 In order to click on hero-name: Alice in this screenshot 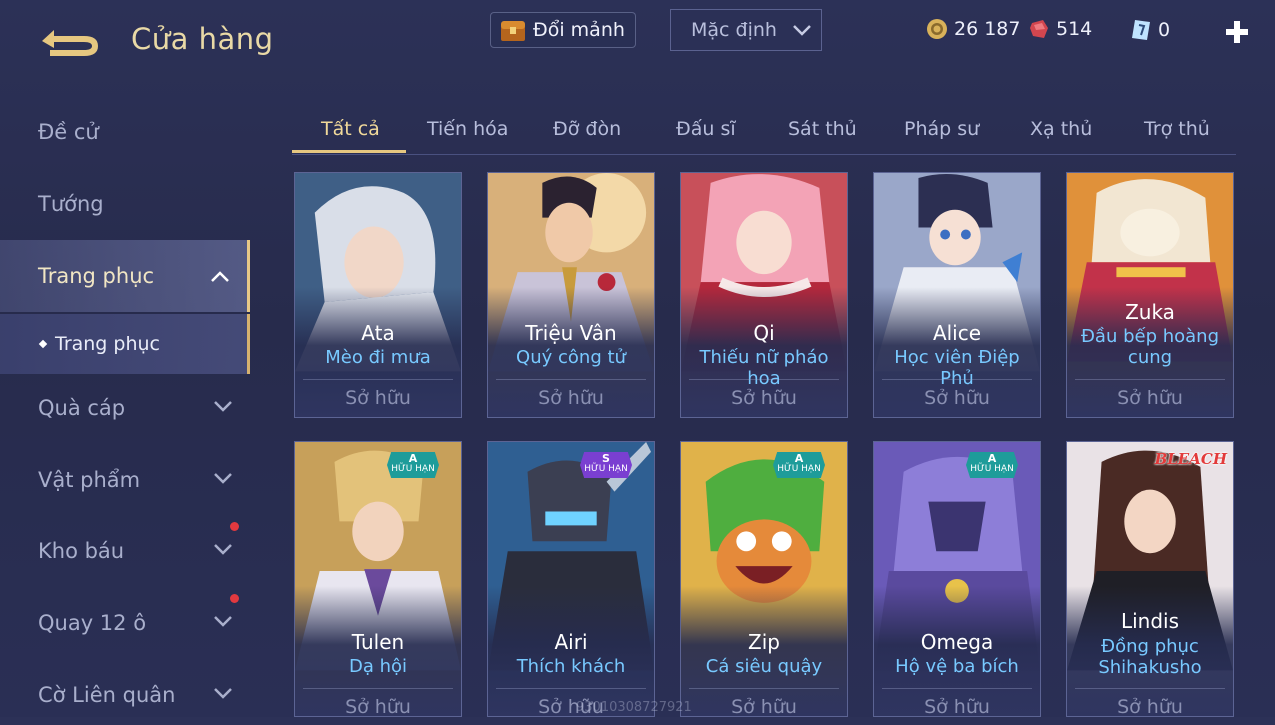, I will do `click(957, 333)`.